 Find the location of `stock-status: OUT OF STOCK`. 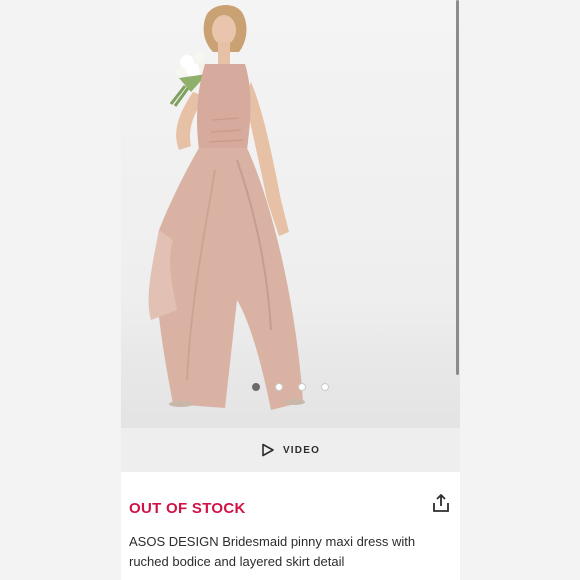

stock-status: OUT OF STOCK is located at coordinates (187, 508).